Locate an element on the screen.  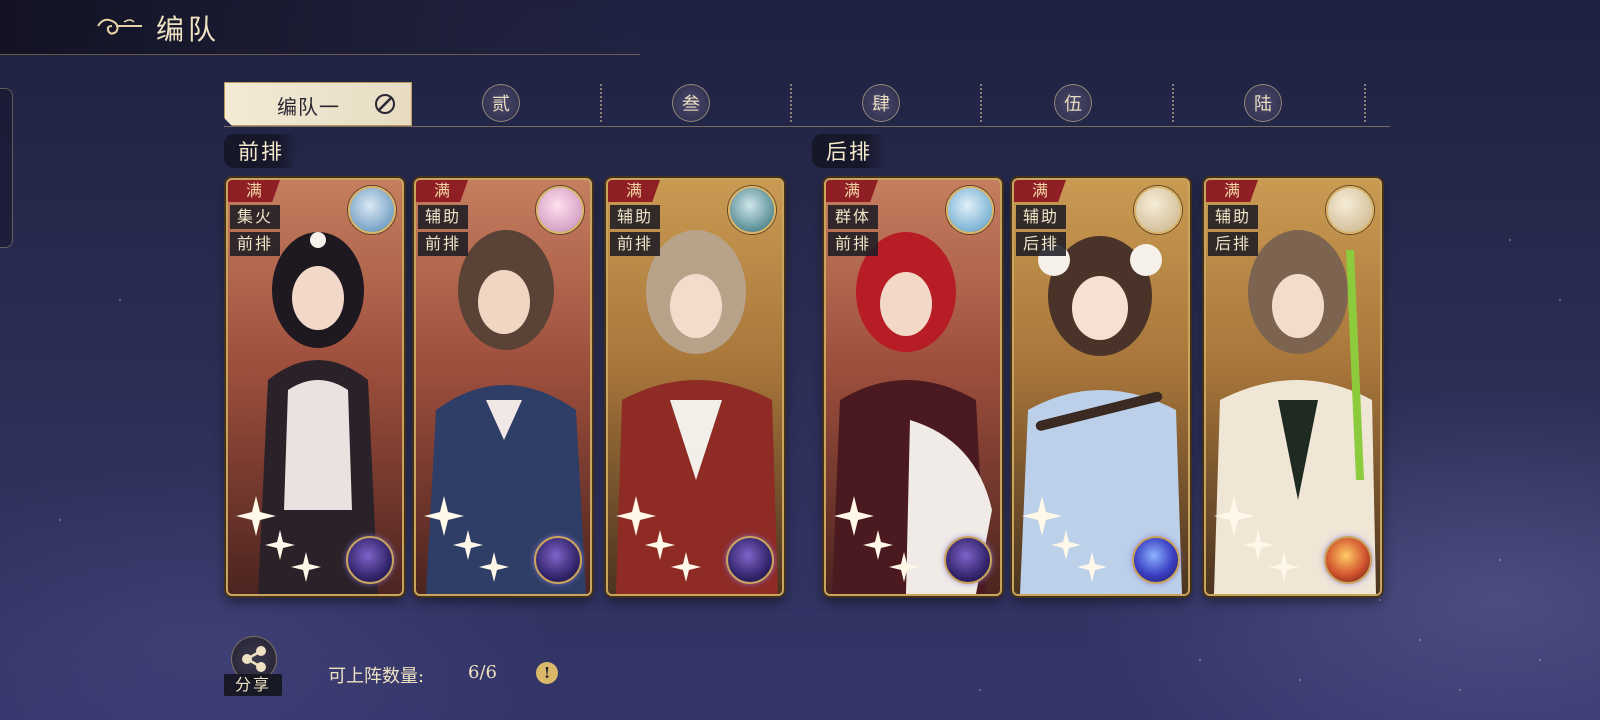
page-title: 编队 is located at coordinates (188, 29).